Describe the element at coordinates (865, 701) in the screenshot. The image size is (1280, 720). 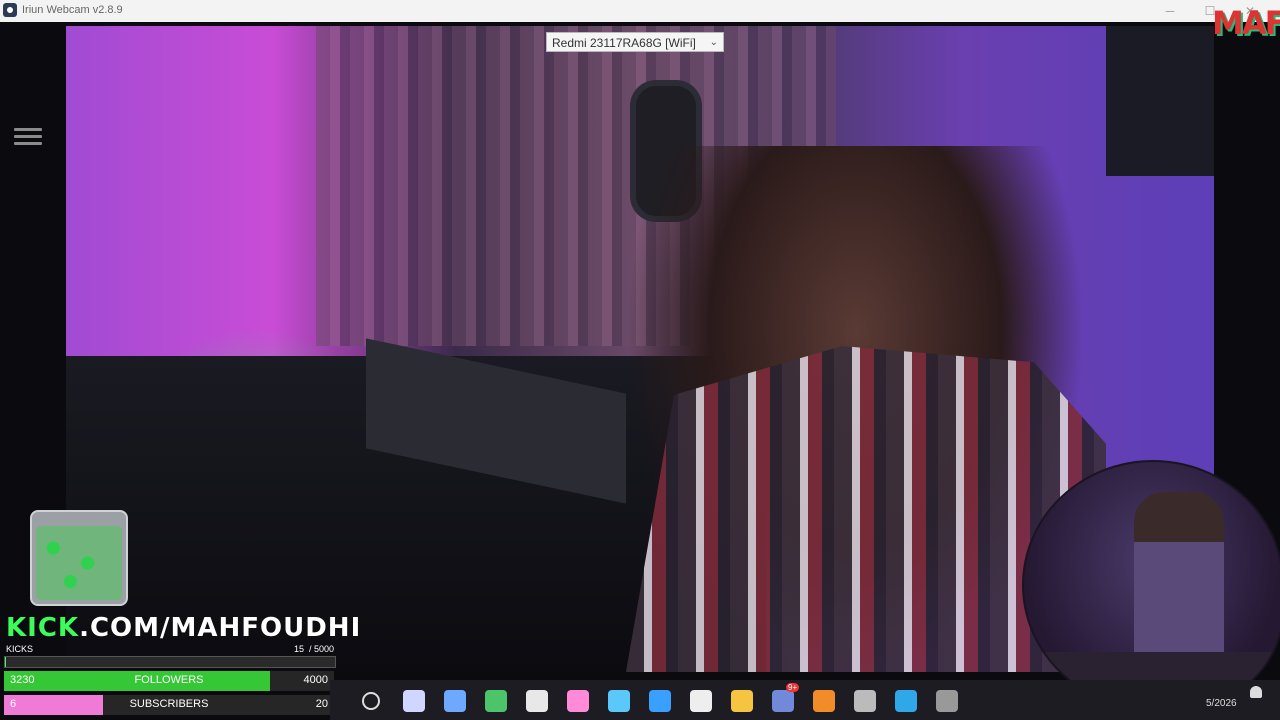
I see `obs-icon` at that location.